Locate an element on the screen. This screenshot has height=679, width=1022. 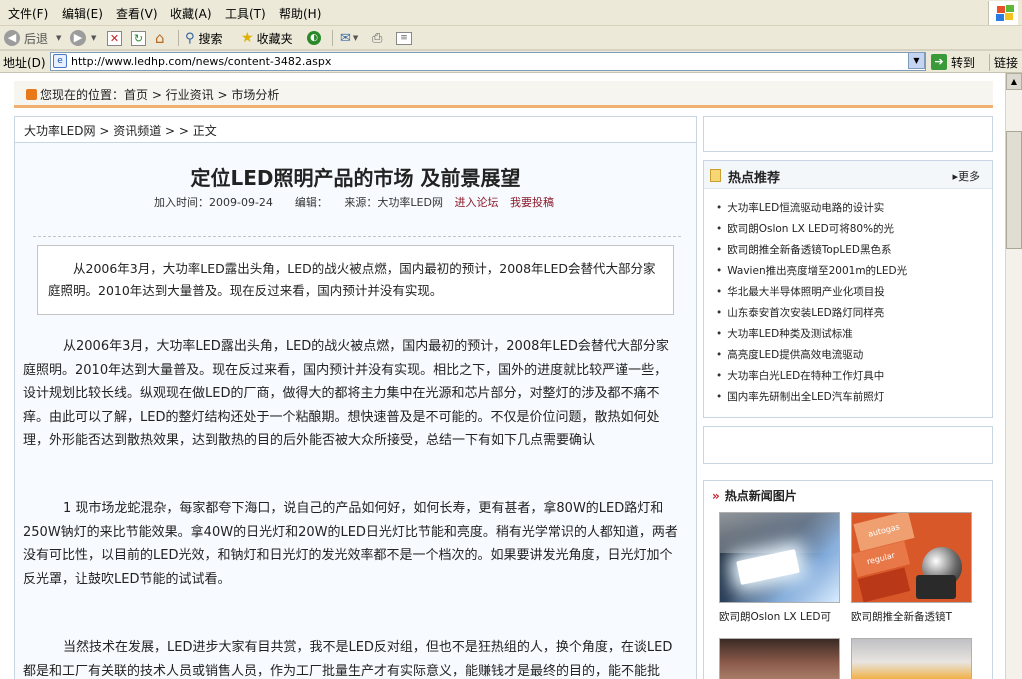
edit-page-icon: ≡ is located at coordinates (404, 38).